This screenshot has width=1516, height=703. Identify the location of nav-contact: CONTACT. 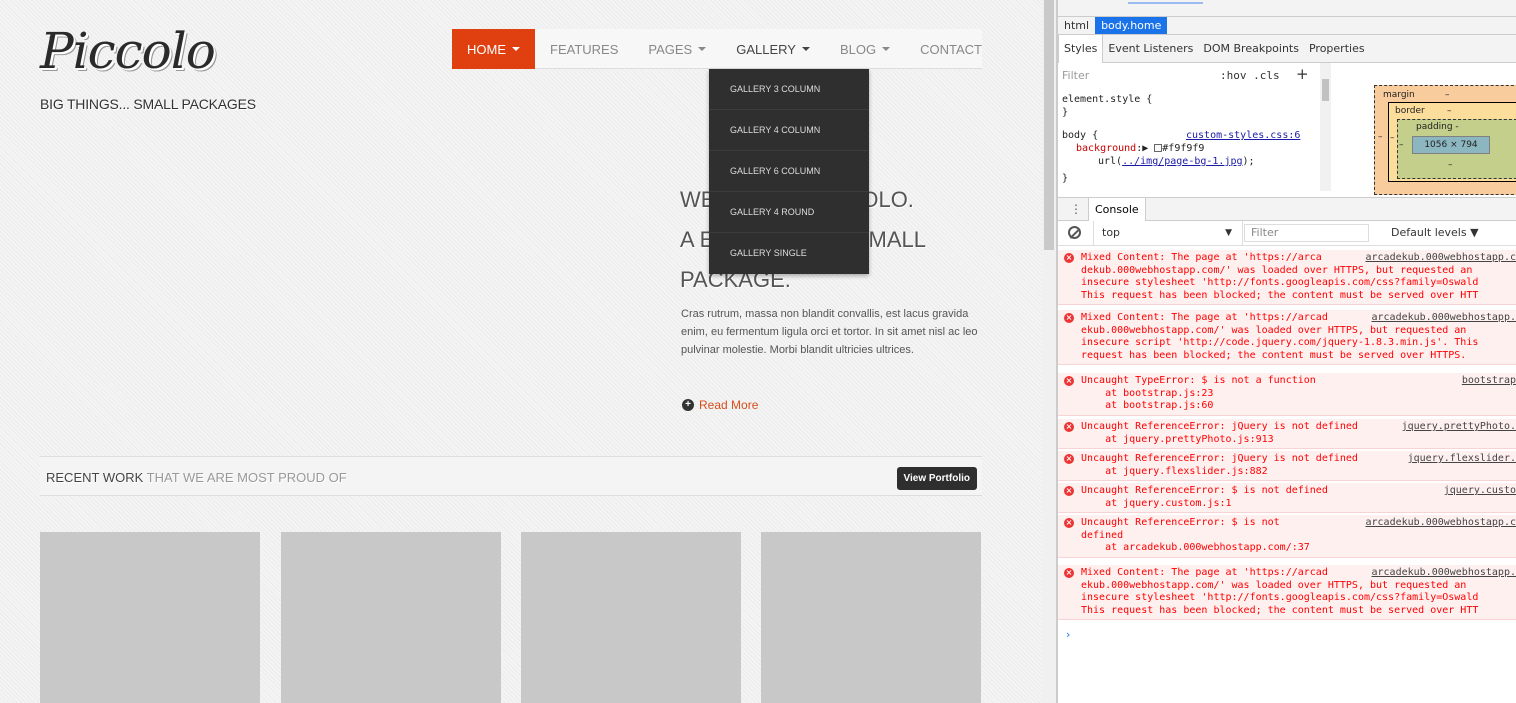
(951, 49).